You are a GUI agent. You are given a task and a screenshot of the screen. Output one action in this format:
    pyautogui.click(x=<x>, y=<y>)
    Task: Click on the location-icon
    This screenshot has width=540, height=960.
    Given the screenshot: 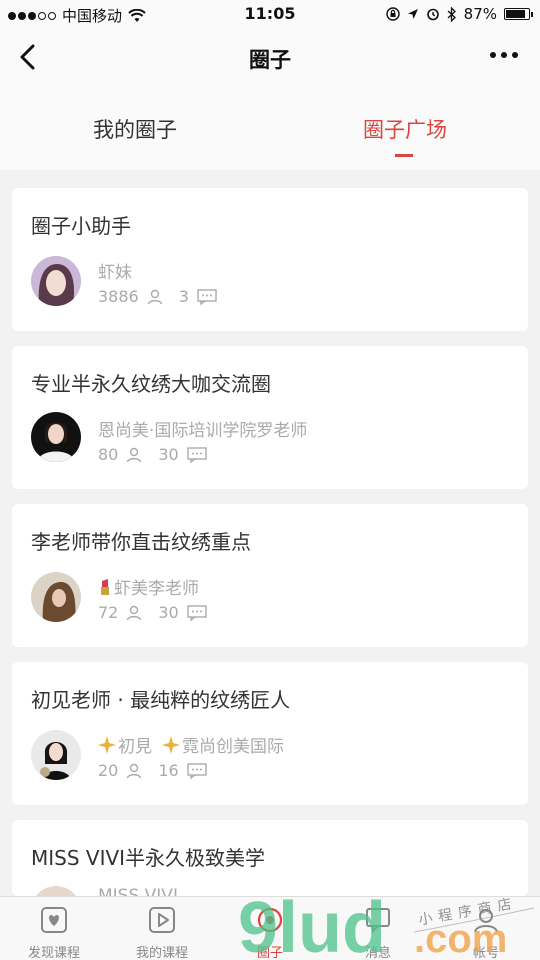 What is the action you would take?
    pyautogui.click(x=412, y=14)
    